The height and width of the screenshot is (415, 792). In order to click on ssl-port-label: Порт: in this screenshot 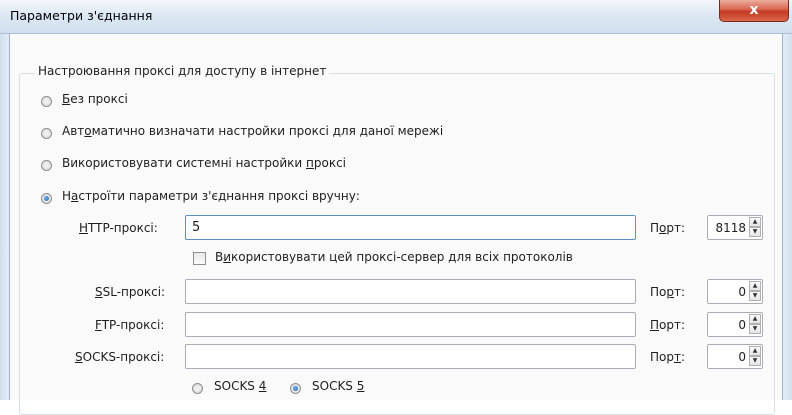, I will do `click(668, 292)`.